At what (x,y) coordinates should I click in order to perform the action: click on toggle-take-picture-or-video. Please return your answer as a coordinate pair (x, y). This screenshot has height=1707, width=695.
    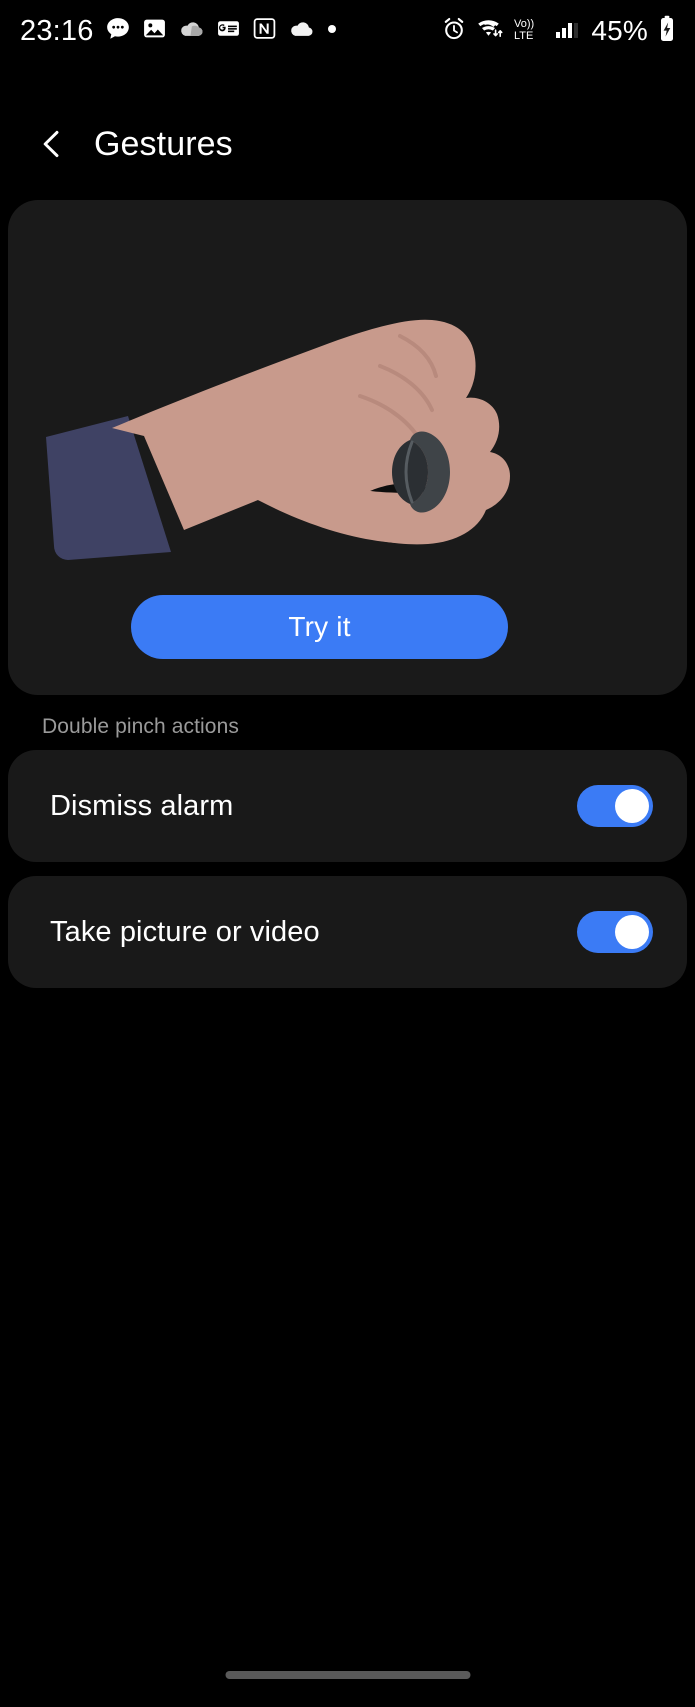
    Looking at the image, I should click on (615, 932).